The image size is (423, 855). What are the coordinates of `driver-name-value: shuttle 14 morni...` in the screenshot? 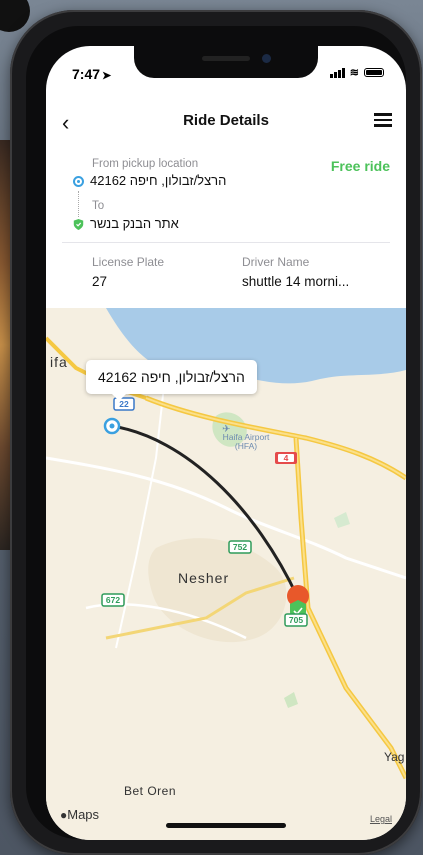 It's located at (296, 281).